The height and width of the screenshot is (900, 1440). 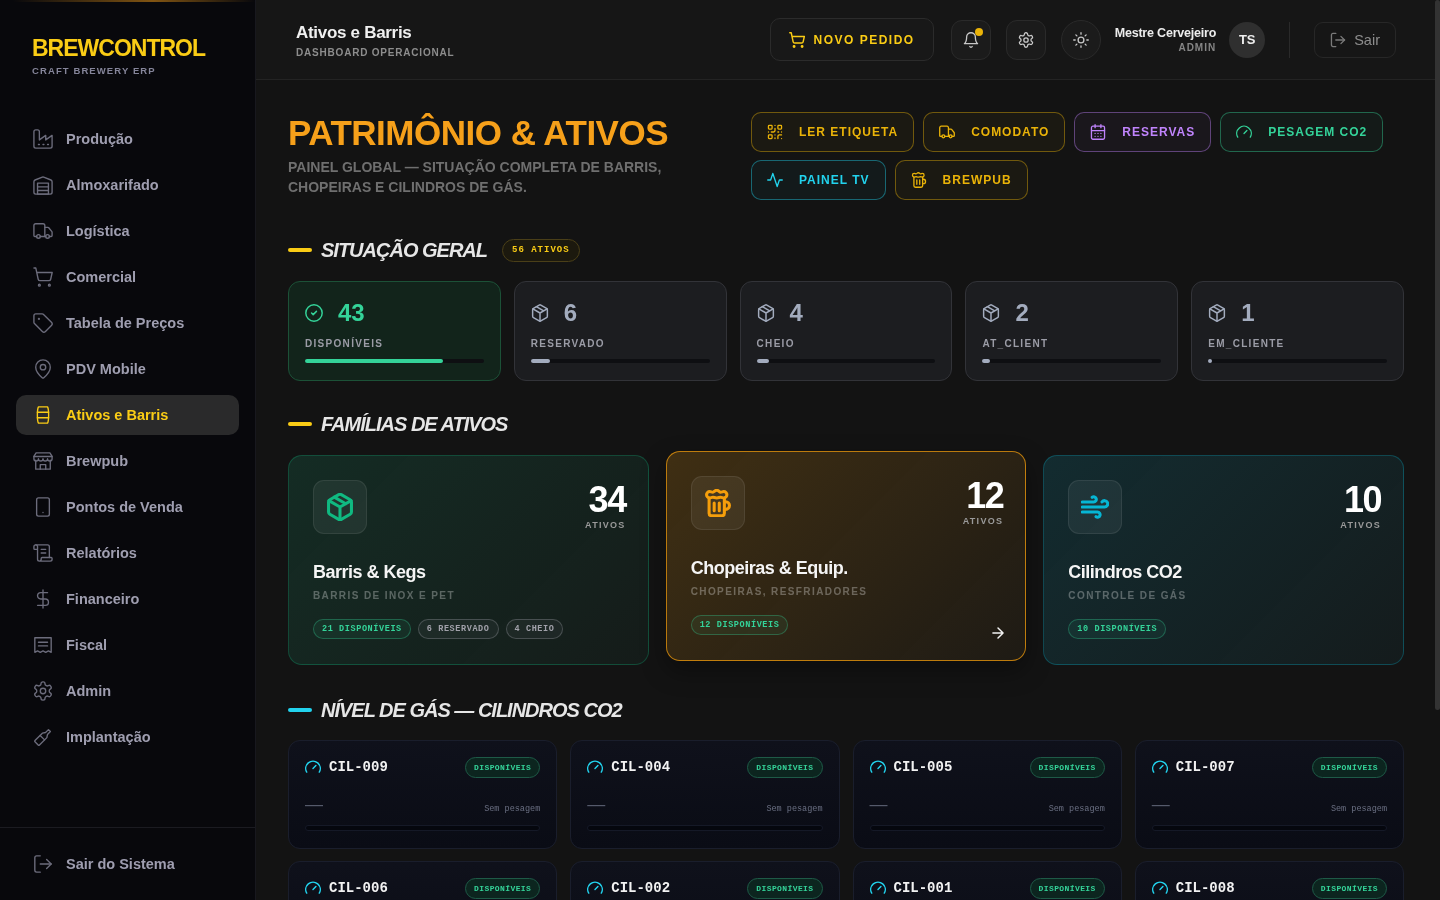 What do you see at coordinates (1355, 39) in the screenshot?
I see `logout-button: Sair` at bounding box center [1355, 39].